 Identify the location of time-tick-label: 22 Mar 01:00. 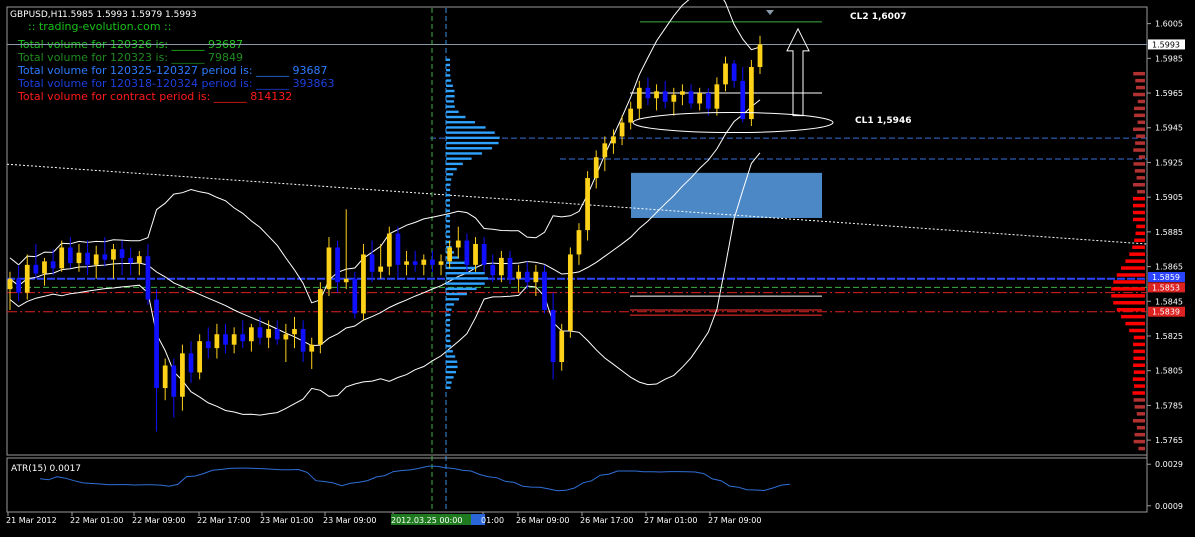
(96, 520).